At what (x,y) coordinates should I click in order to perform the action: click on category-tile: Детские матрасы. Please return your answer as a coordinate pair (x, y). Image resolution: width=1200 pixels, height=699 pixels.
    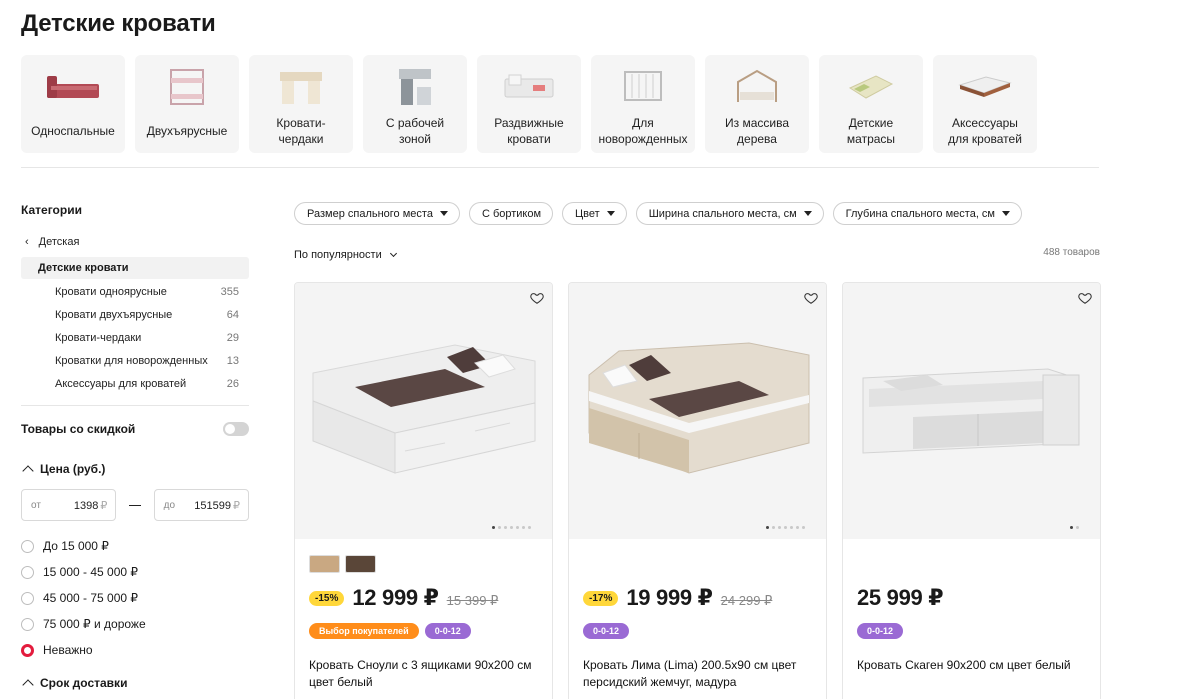
    Looking at the image, I should click on (871, 104).